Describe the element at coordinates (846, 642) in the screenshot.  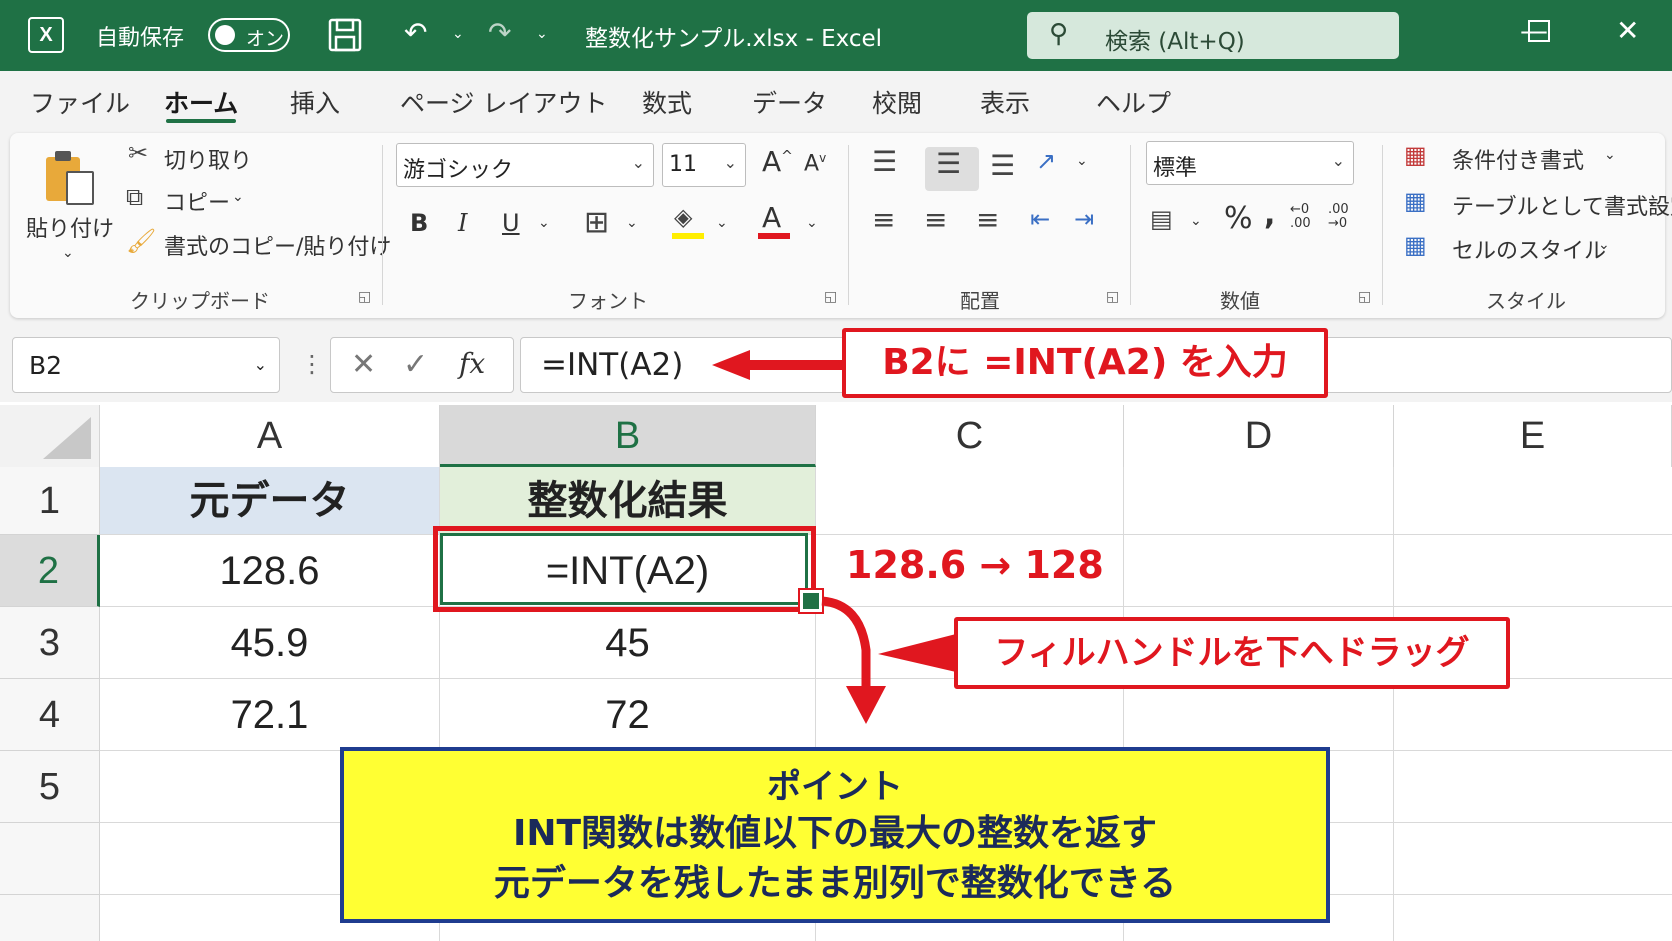
I see `drag-arrow-shaft` at that location.